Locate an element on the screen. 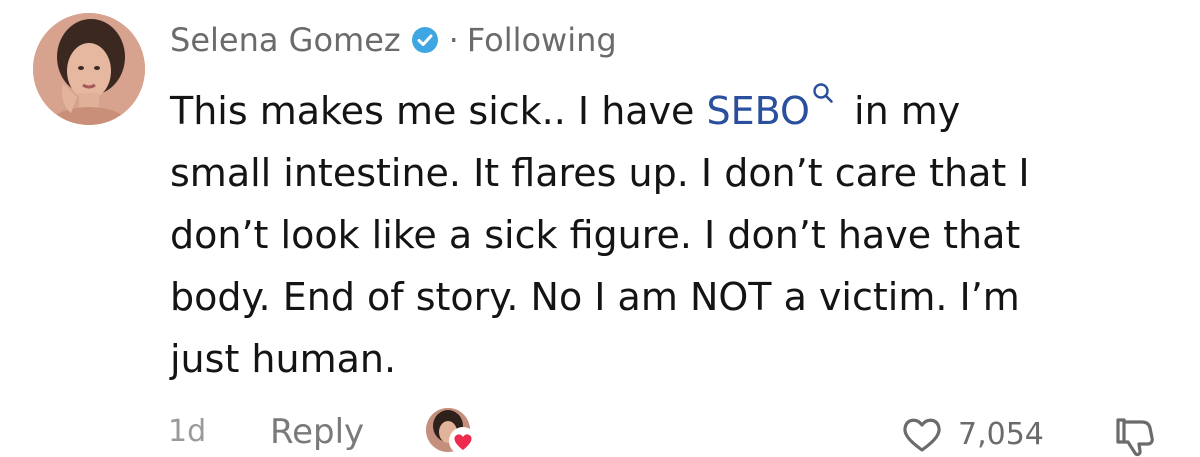 The width and height of the screenshot is (1200, 457). comment-footer: 1d Reply 7,054 is located at coordinates (673, 432).